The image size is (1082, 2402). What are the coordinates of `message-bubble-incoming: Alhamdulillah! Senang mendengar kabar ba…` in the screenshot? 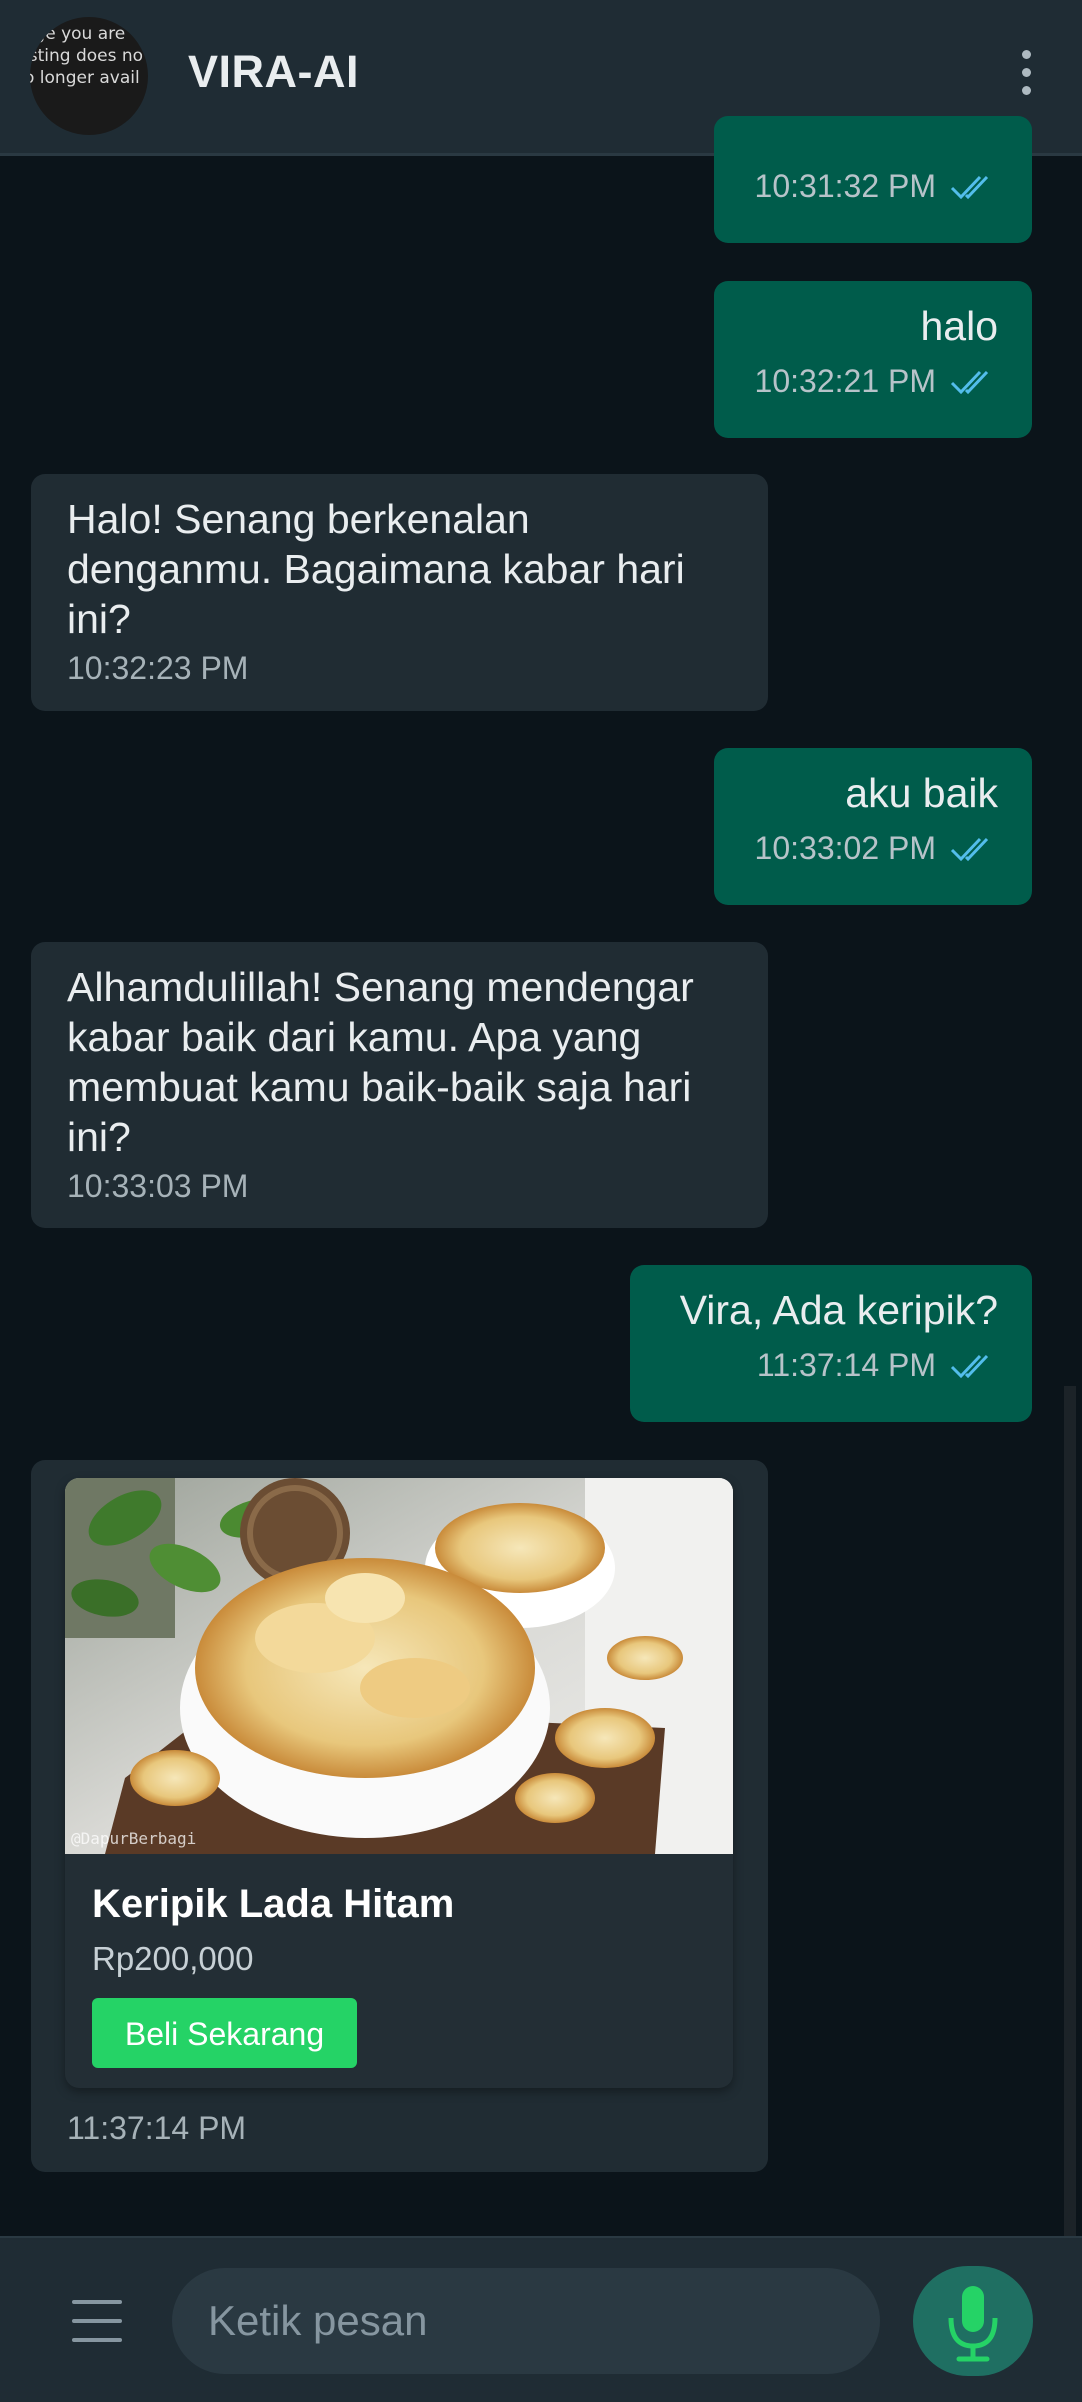 It's located at (399, 1085).